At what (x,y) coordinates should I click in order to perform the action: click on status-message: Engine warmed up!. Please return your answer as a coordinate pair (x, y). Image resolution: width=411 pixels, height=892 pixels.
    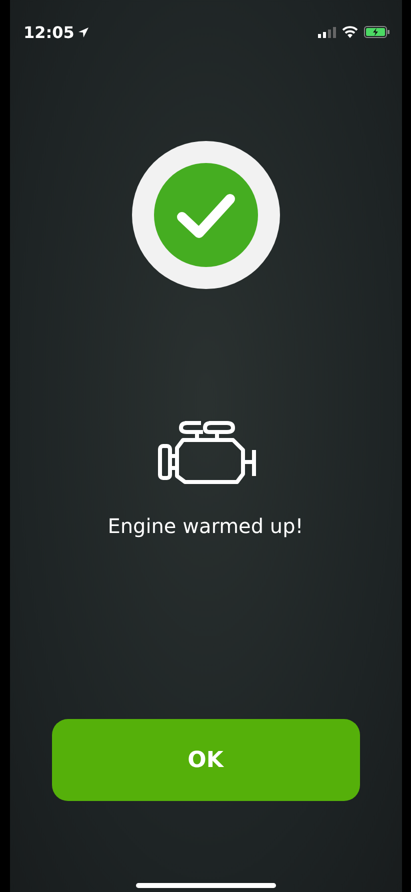
    Looking at the image, I should click on (206, 526).